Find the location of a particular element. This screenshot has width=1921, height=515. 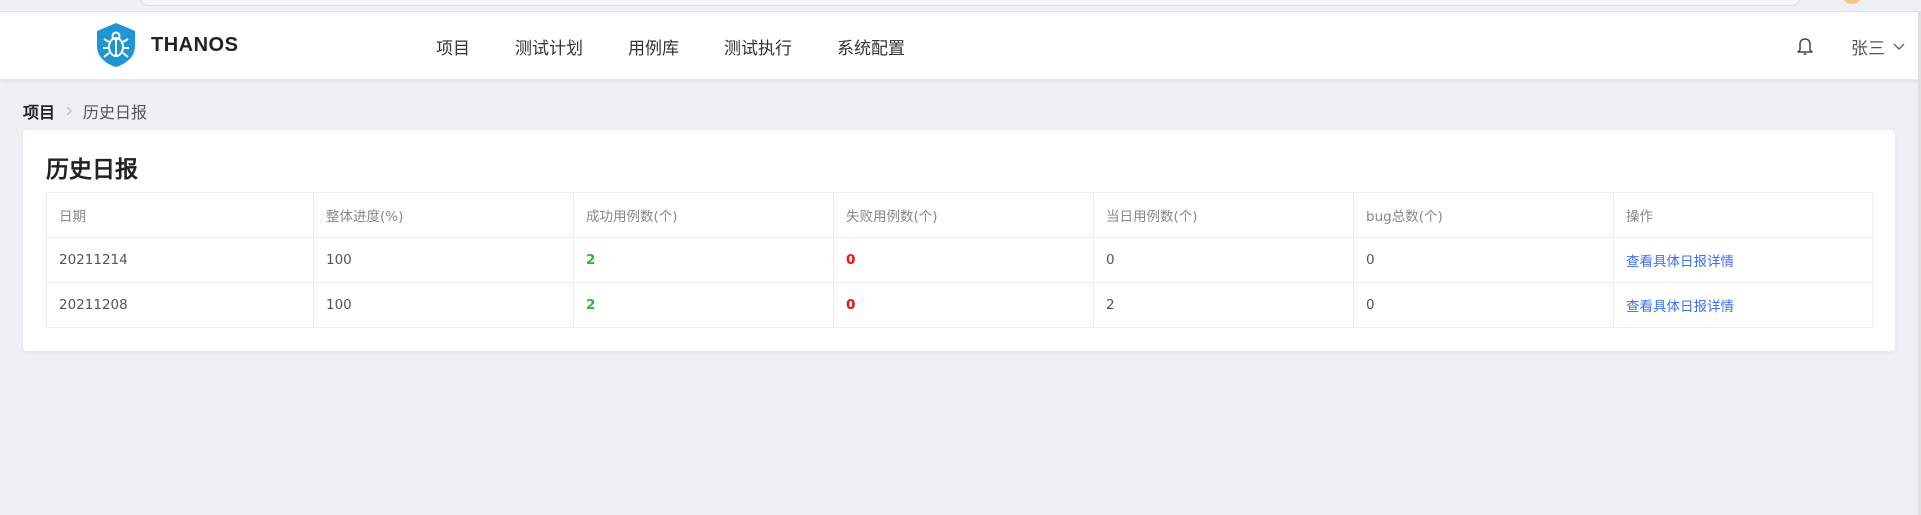

address-bar is located at coordinates (970, 3).